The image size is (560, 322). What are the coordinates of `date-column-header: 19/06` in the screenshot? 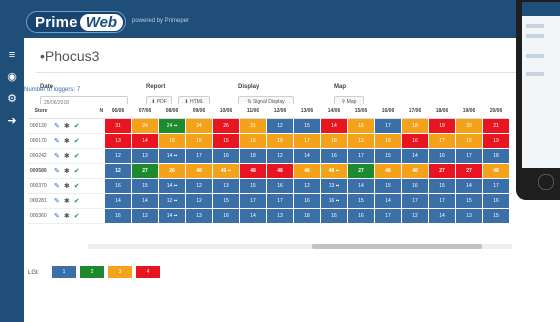 It's located at (469, 111).